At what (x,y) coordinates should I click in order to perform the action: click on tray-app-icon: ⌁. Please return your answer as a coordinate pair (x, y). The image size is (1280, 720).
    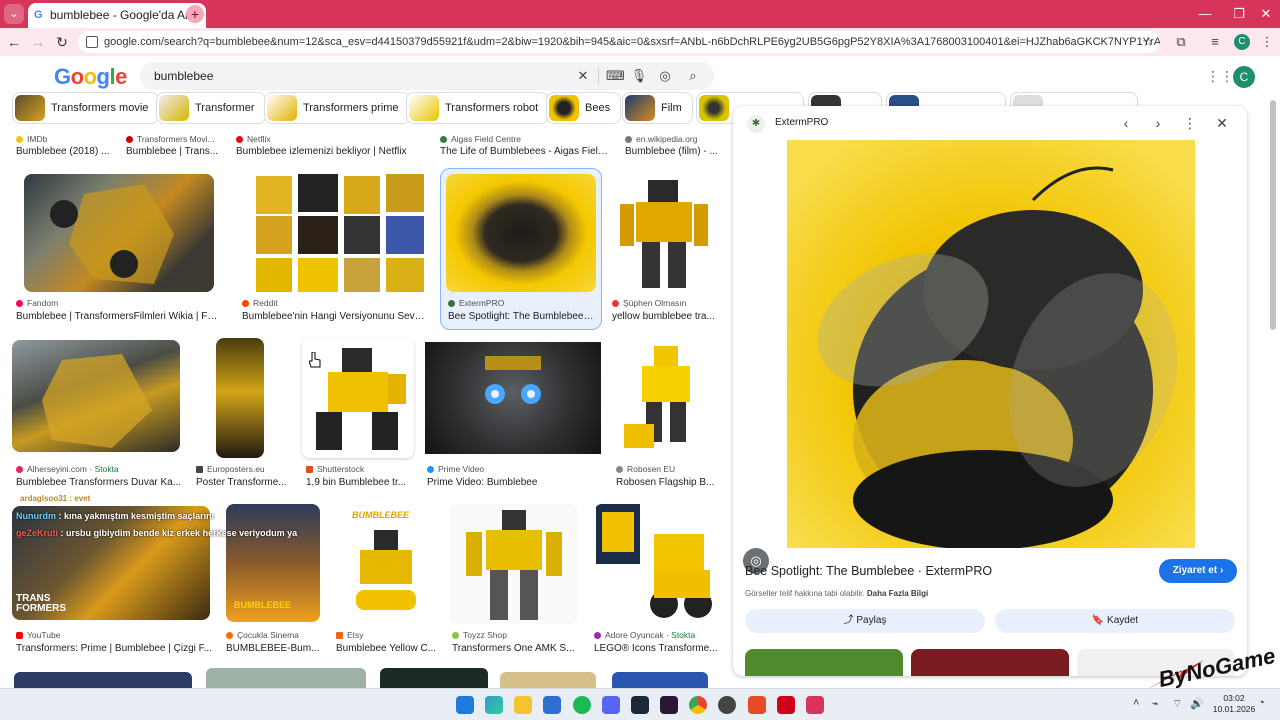
    Looking at the image, I should click on (1155, 703).